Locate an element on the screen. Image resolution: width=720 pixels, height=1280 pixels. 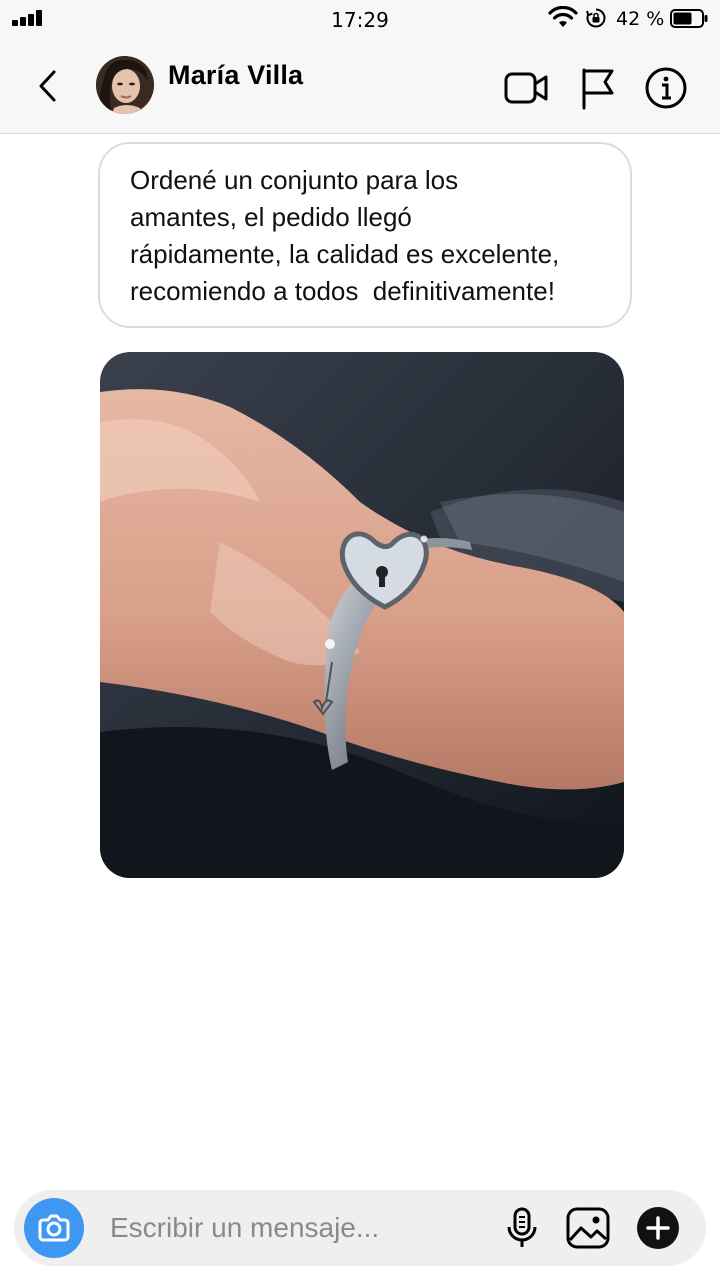
status-bar: 17:29 42 % is located at coordinates (360, 20).